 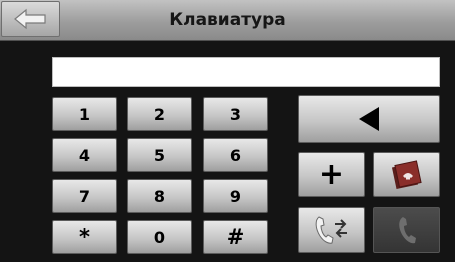 What do you see at coordinates (246, 72) in the screenshot?
I see `phone-number-input` at bounding box center [246, 72].